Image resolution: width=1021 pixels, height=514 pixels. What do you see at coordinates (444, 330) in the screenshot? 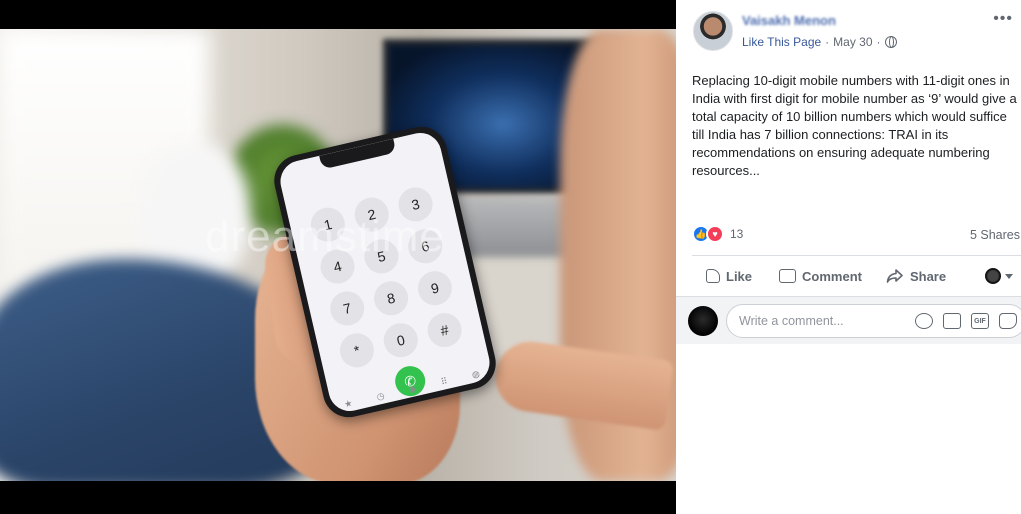
I see `dial-key: #` at bounding box center [444, 330].